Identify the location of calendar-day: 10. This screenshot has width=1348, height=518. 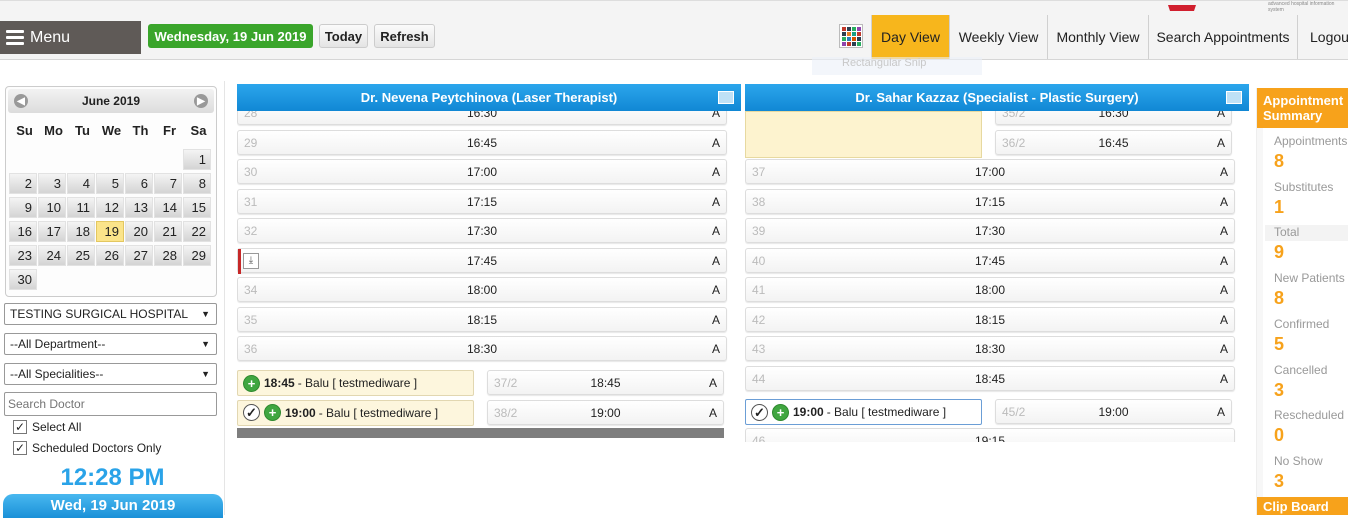
(52, 207).